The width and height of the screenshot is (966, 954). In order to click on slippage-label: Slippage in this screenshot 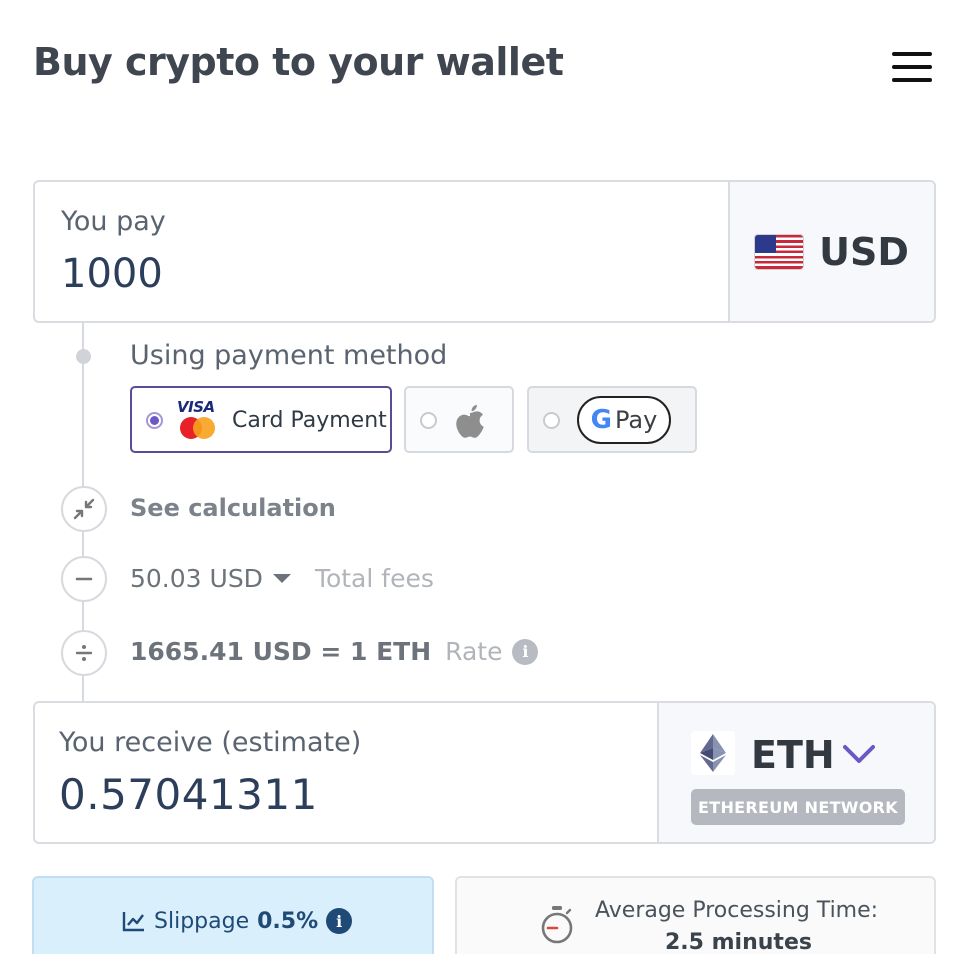, I will do `click(202, 921)`.